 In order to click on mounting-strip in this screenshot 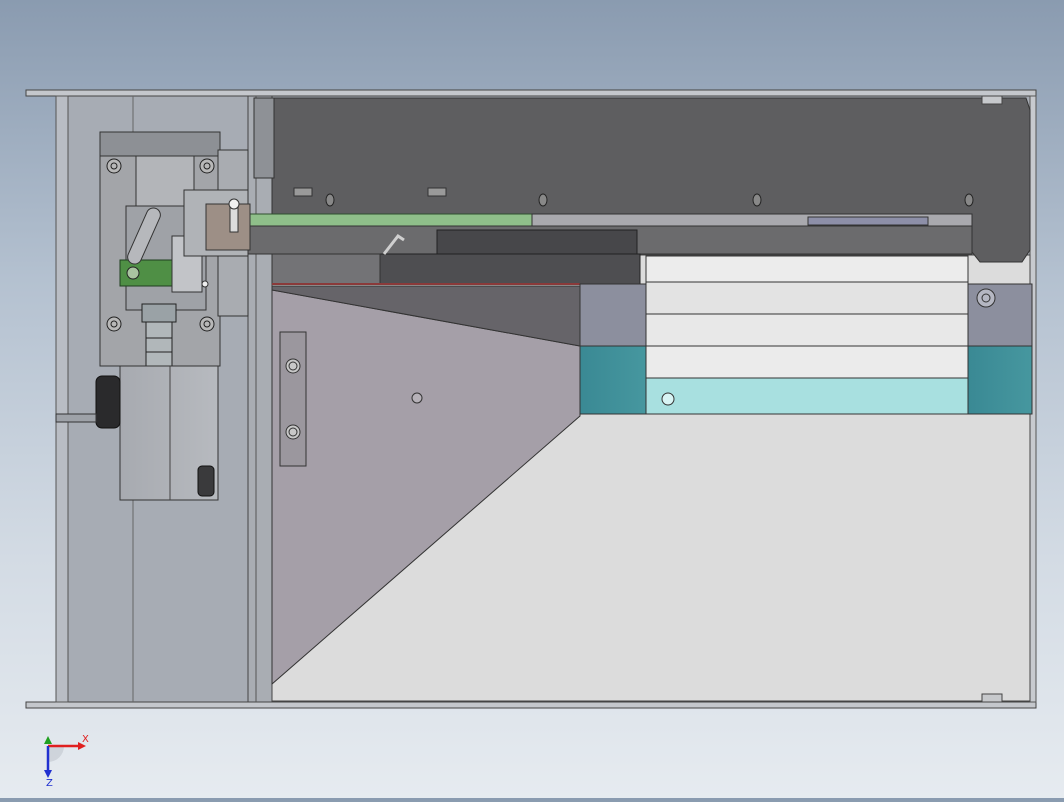, I will do `click(293, 399)`.